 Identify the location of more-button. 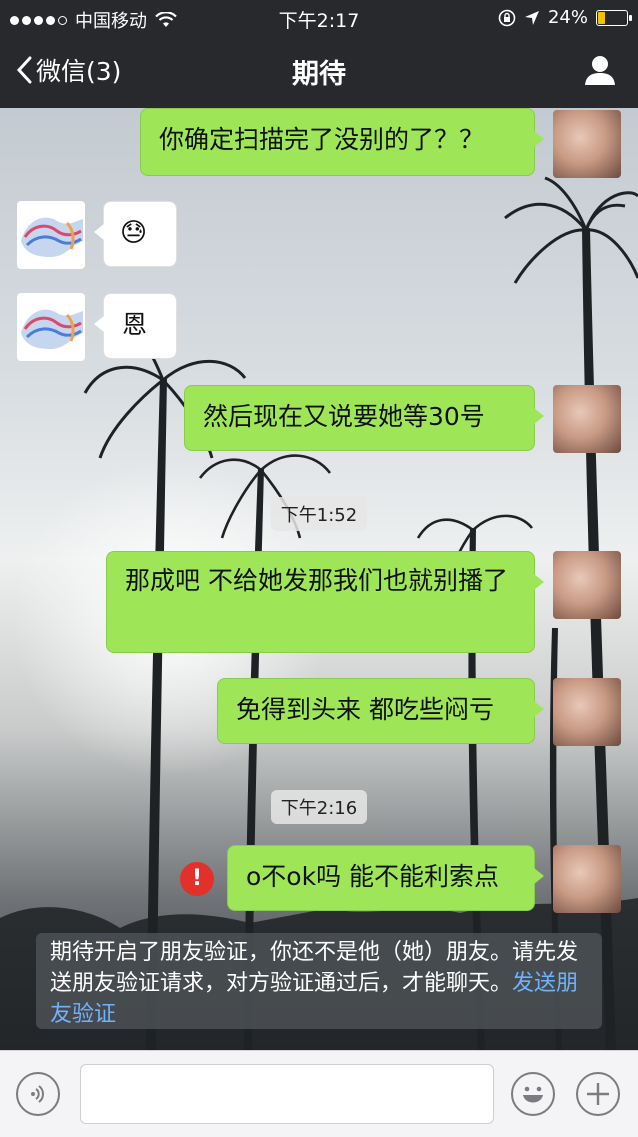
(598, 1094).